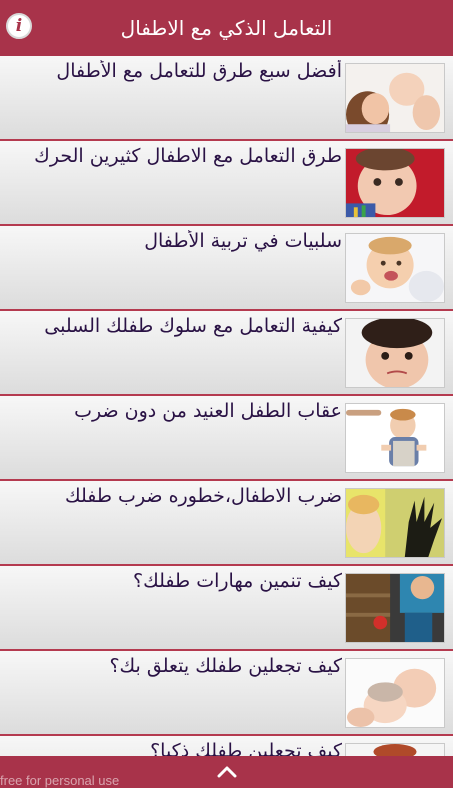 The width and height of the screenshot is (453, 788). Describe the element at coordinates (243, 241) in the screenshot. I see `list-item-title: سلبيات في تربية الأطفال` at that location.